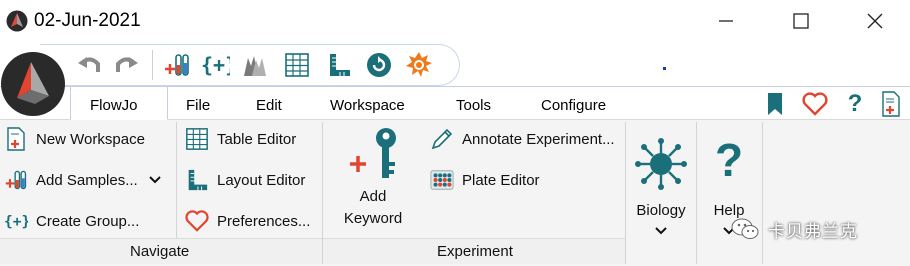 This screenshot has height=266, width=910. Describe the element at coordinates (367, 105) in the screenshot. I see `menu-workspace: Workspace` at that location.